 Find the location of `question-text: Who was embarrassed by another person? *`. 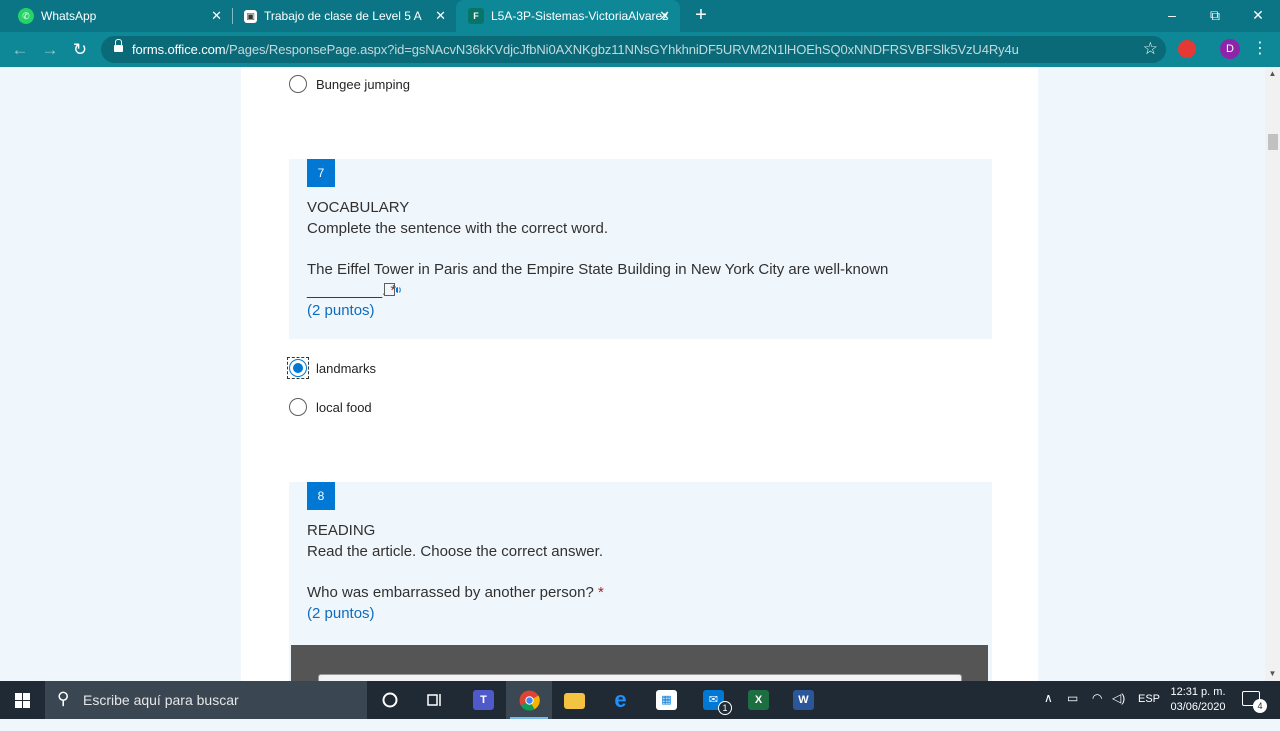

question-text: Who was embarrassed by another person? * is located at coordinates (455, 592).